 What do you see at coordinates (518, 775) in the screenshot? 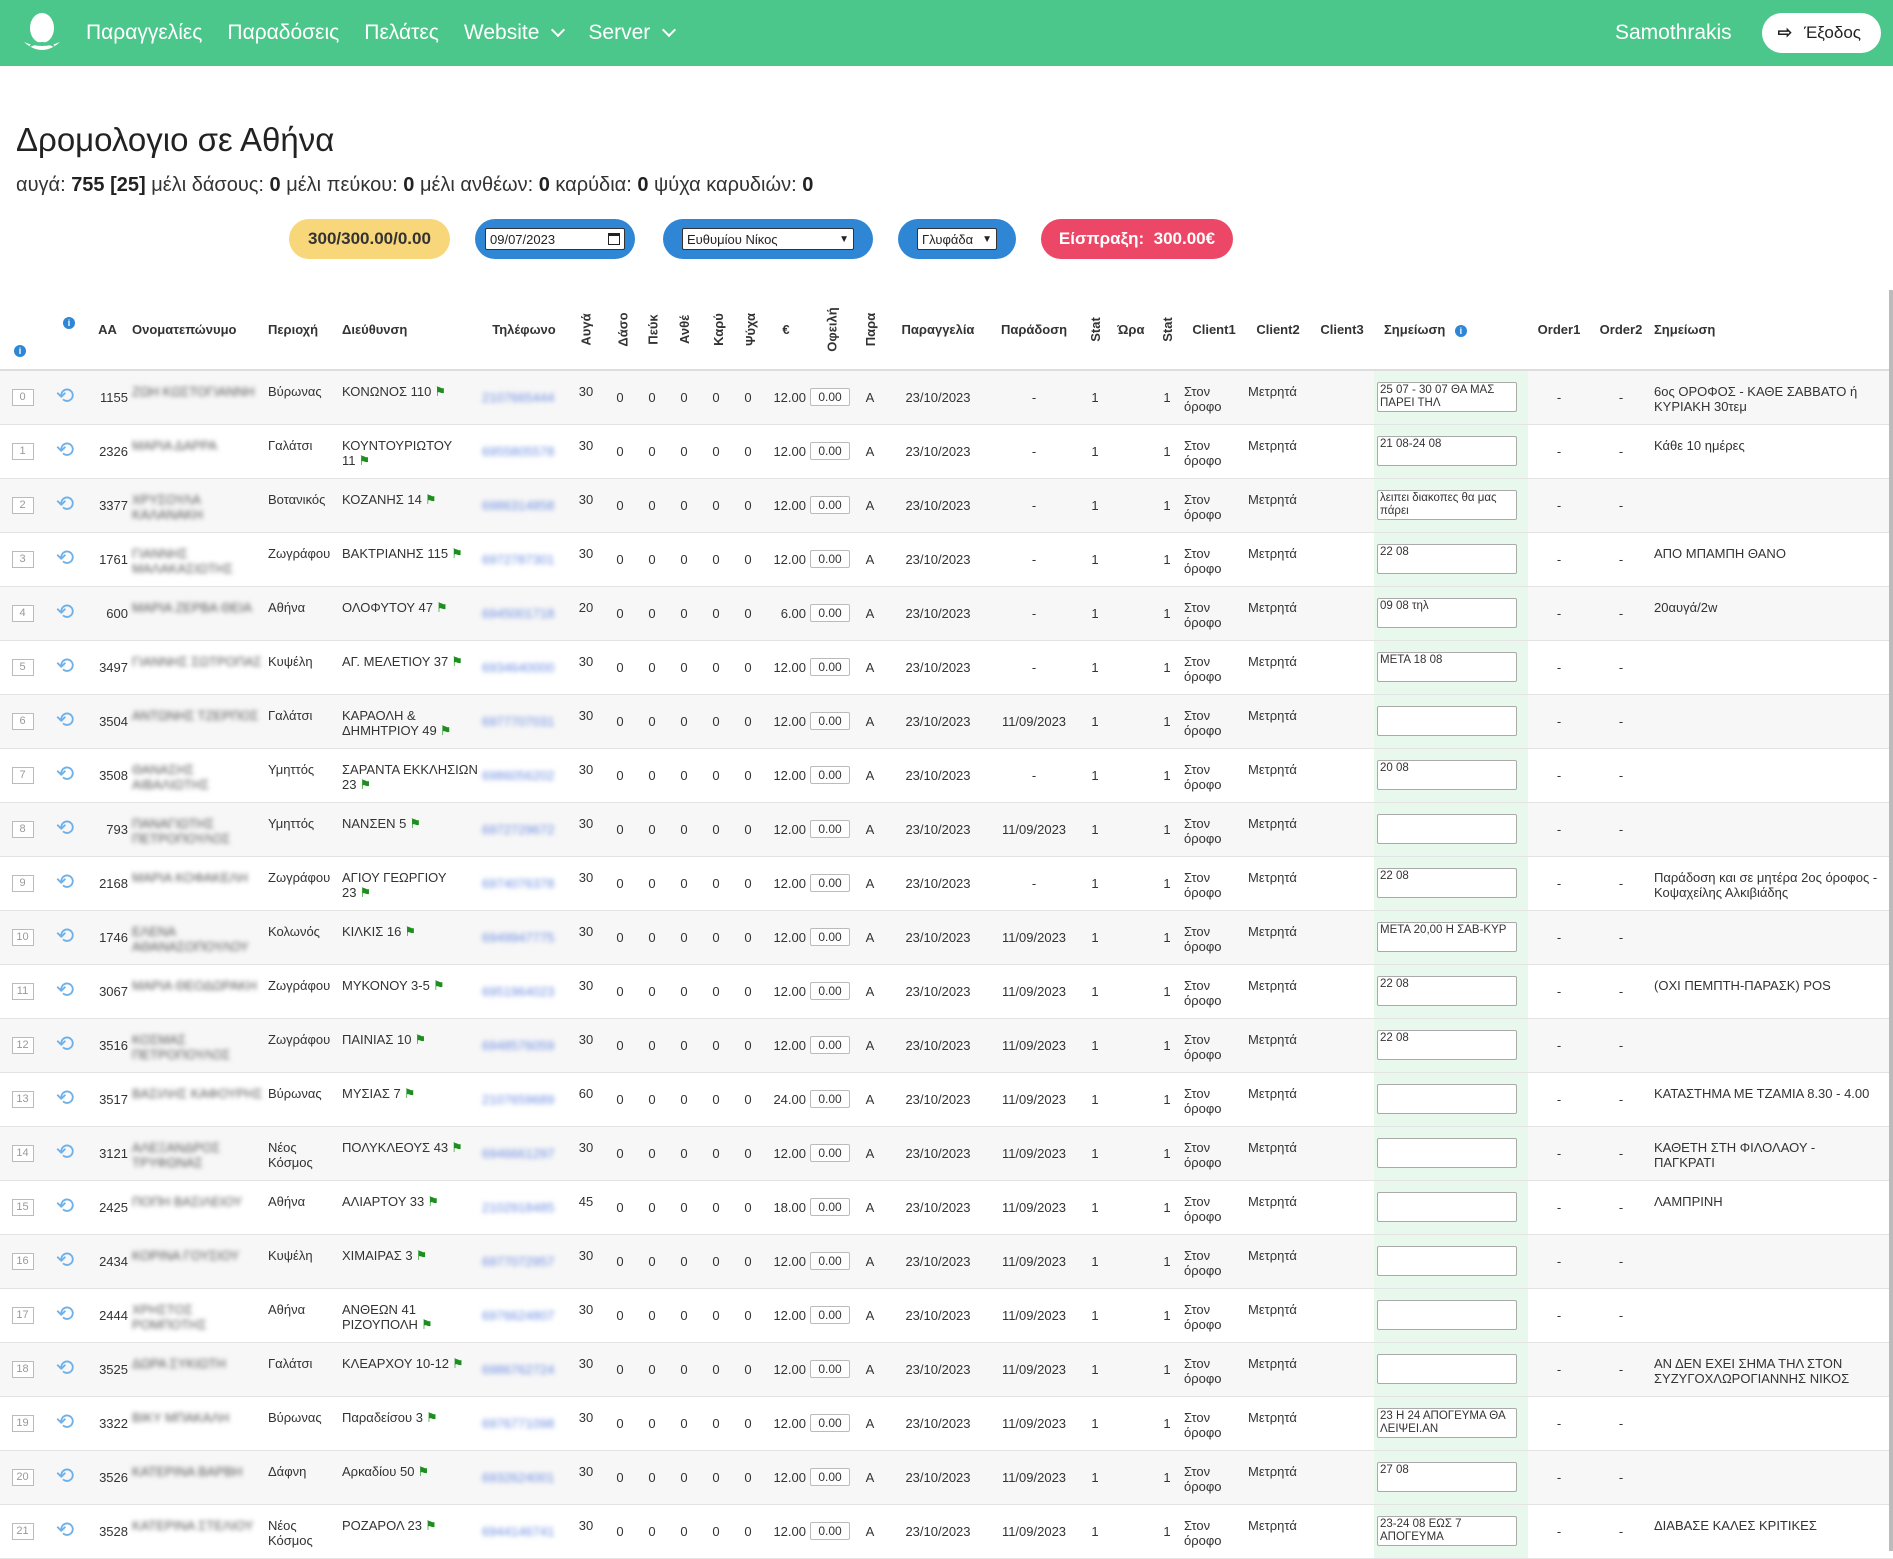
I see `phone-link: 6986056202` at bounding box center [518, 775].